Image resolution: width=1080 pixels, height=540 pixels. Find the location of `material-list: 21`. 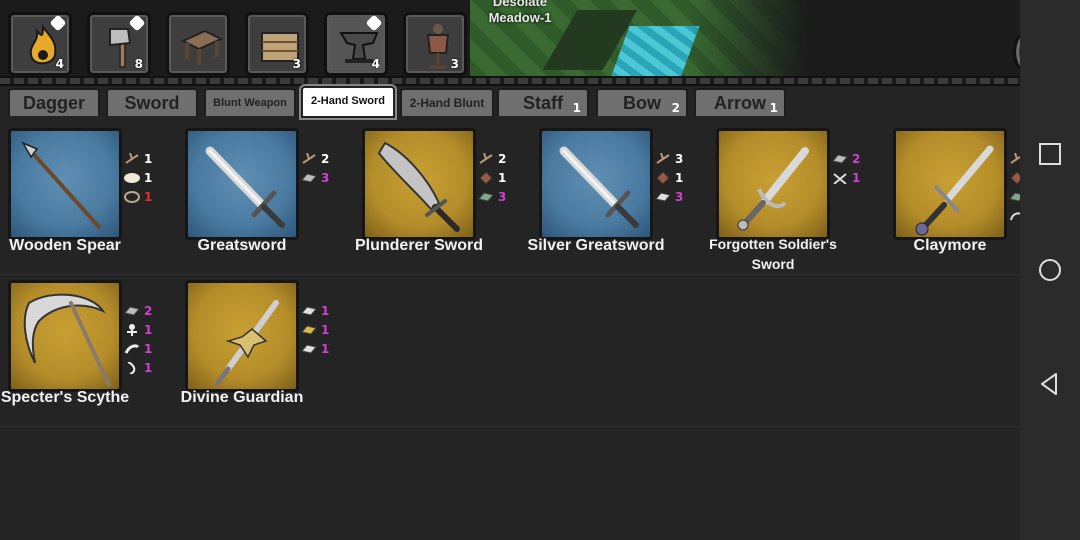

material-list: 21 is located at coordinates (852, 169).